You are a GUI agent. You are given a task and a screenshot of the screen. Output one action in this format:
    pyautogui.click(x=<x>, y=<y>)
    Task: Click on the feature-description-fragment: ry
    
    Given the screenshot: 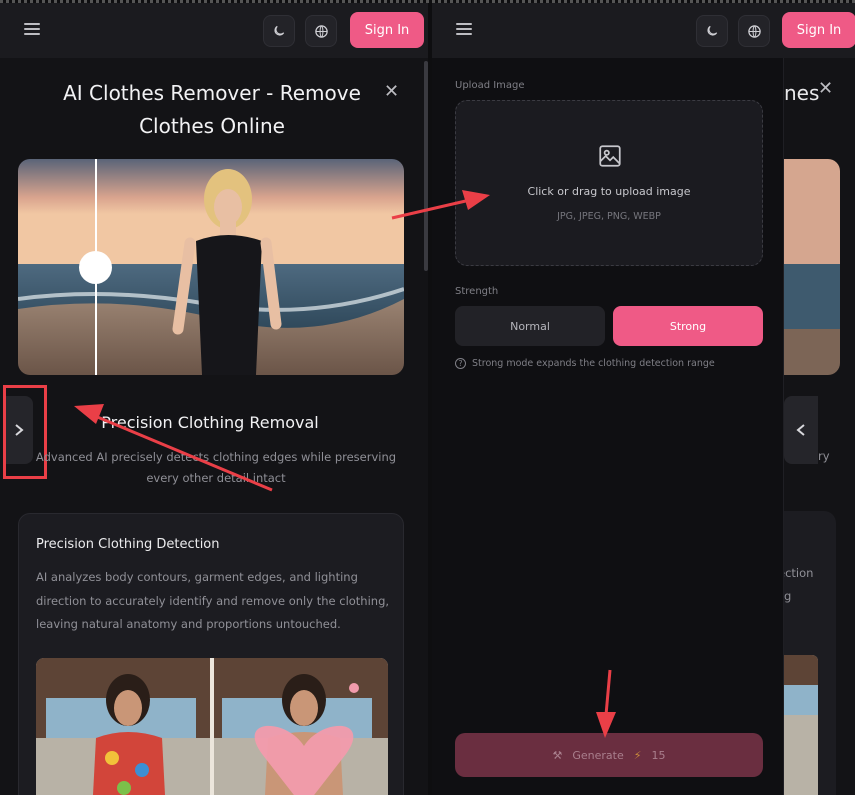 What is the action you would take?
    pyautogui.click(x=824, y=456)
    